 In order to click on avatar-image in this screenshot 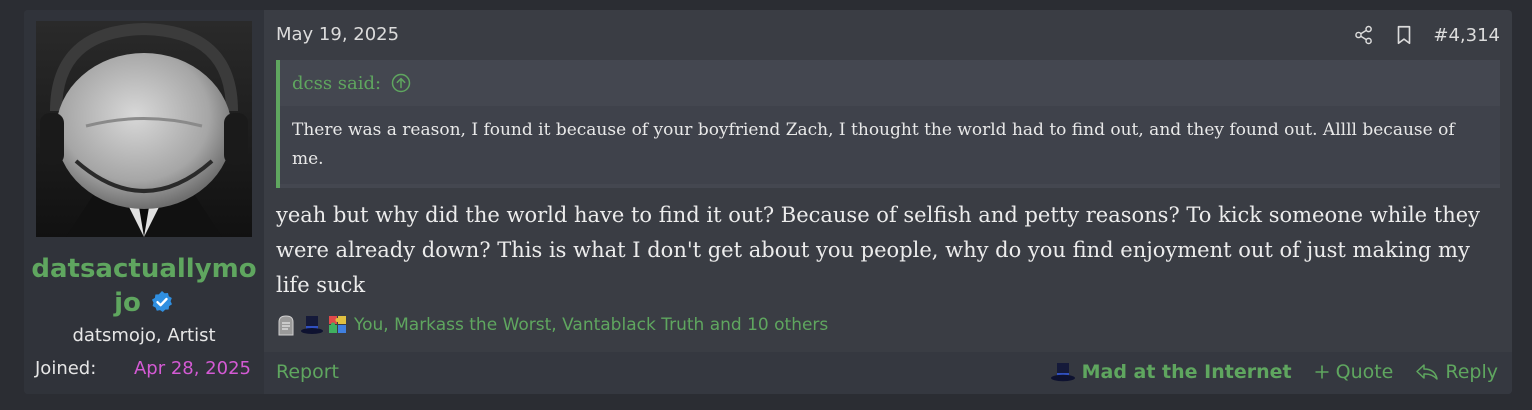, I will do `click(144, 129)`.